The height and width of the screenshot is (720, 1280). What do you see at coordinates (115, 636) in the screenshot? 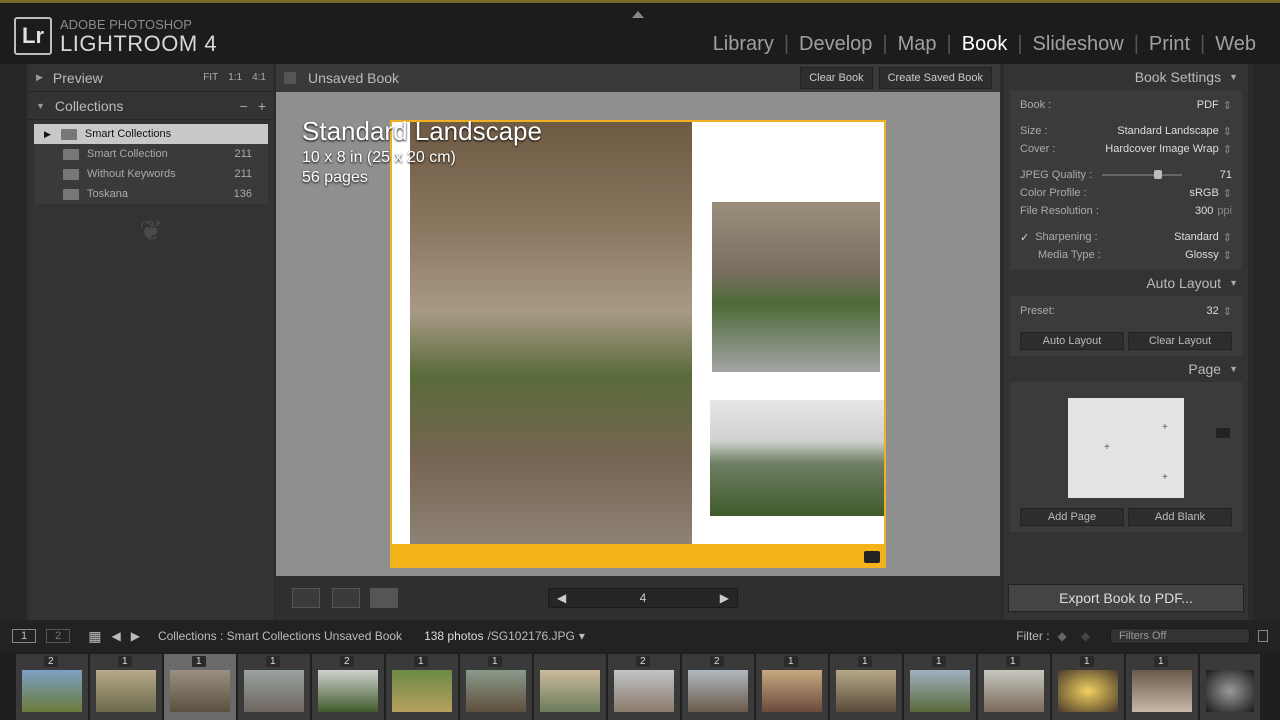
I see `back-icon: ◀` at bounding box center [115, 636].